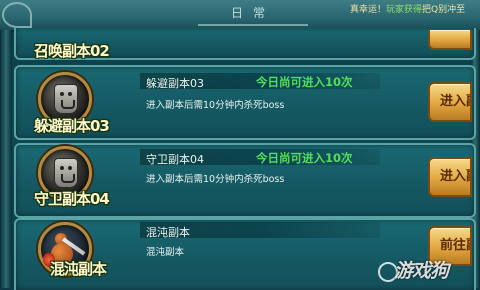  What do you see at coordinates (408, 10) in the screenshot?
I see `system-notice: 真幸运！玩家获得把Q别冲至` at bounding box center [408, 10].